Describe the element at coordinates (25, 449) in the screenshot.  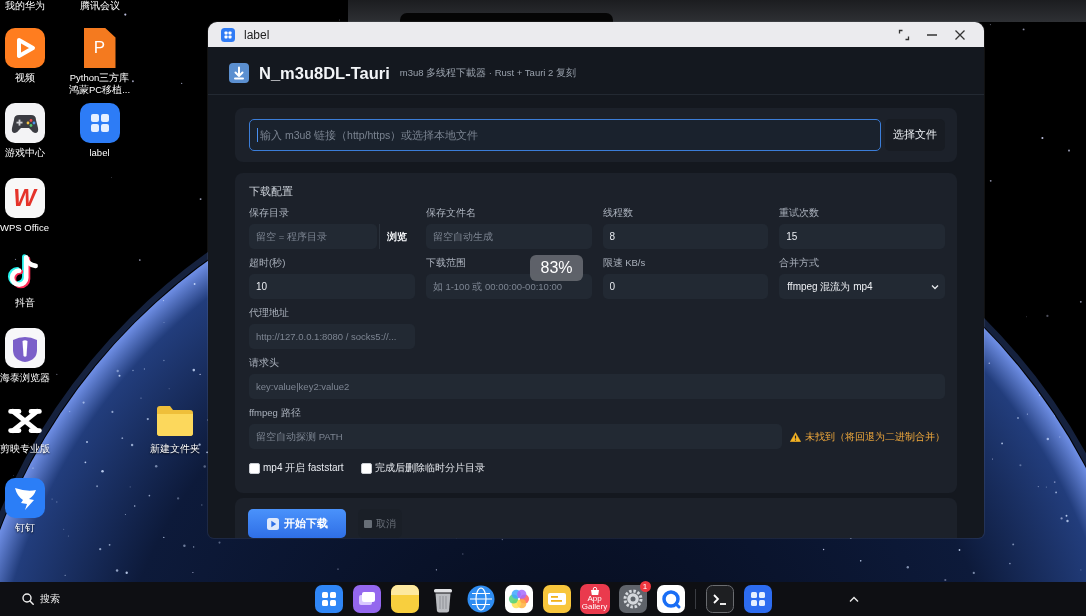
I see `icon-label: 剪映专业版` at that location.